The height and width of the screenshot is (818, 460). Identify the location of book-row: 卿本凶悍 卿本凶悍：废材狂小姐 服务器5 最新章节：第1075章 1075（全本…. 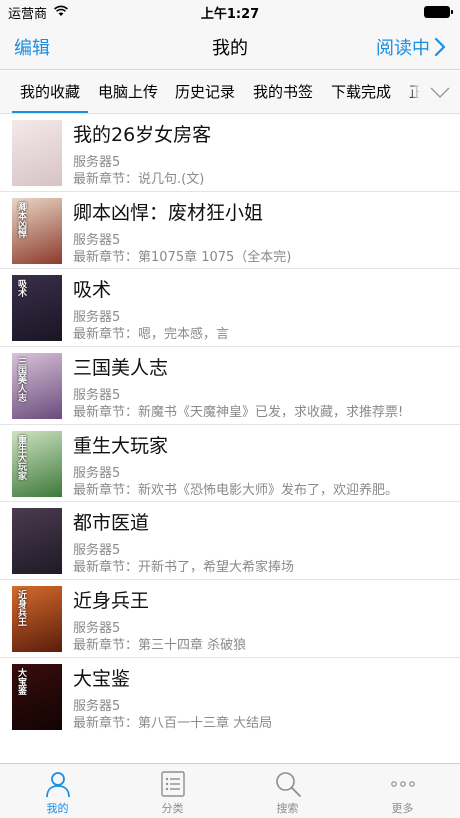
(230, 231).